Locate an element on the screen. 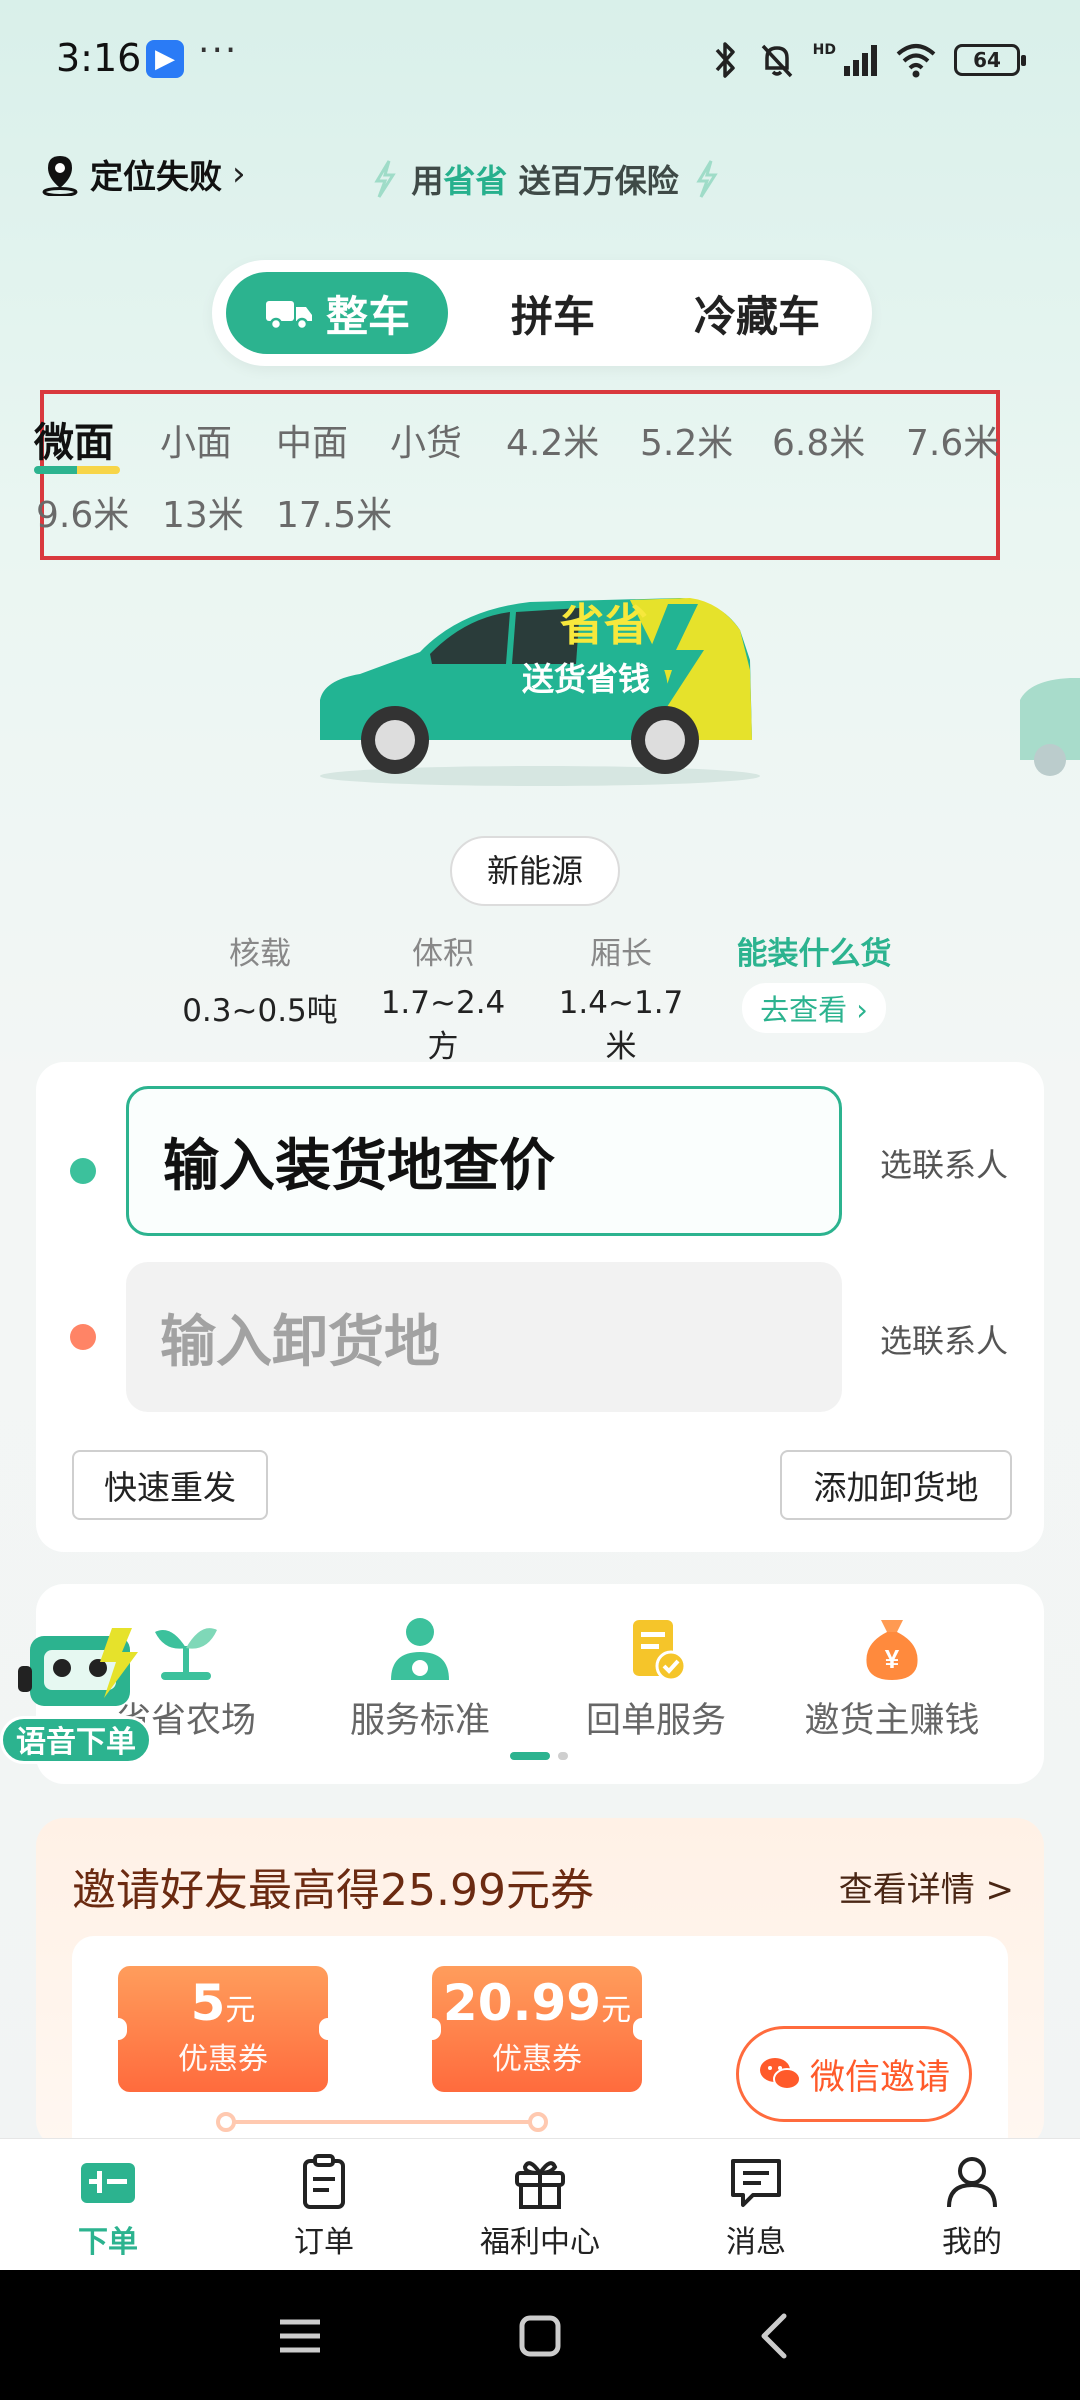 The image size is (1080, 2400). pager-dot is located at coordinates (563, 1756).